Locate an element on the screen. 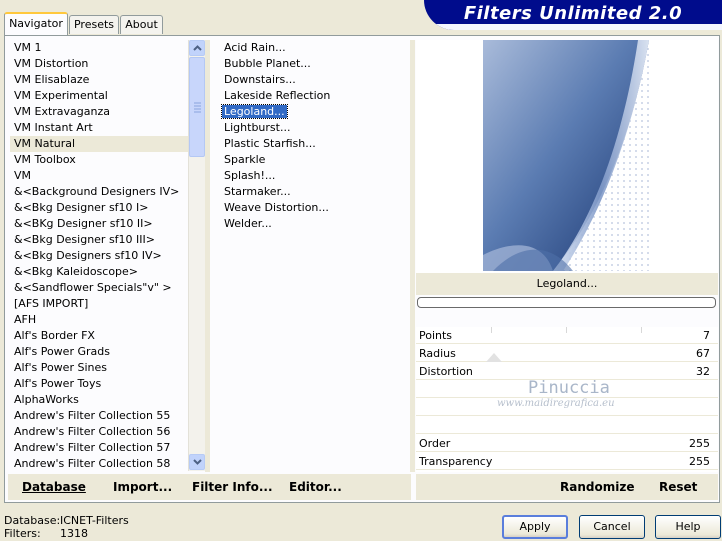 The height and width of the screenshot is (541, 722). category-scrollbar is located at coordinates (196, 255).